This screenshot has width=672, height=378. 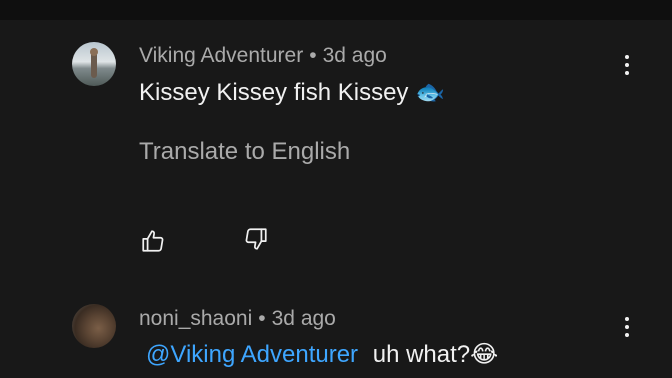 What do you see at coordinates (252, 354) in the screenshot?
I see `user-mention: @Viking Adventurer` at bounding box center [252, 354].